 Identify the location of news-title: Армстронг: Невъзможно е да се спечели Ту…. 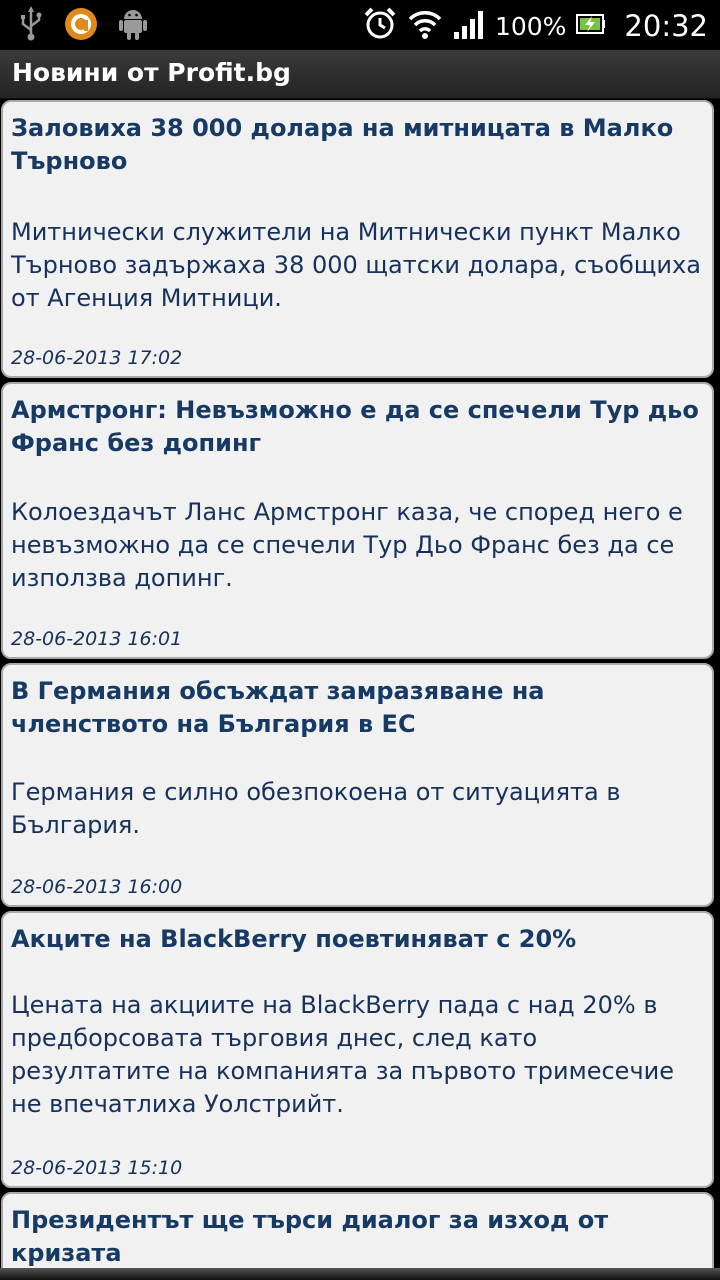
(355, 426).